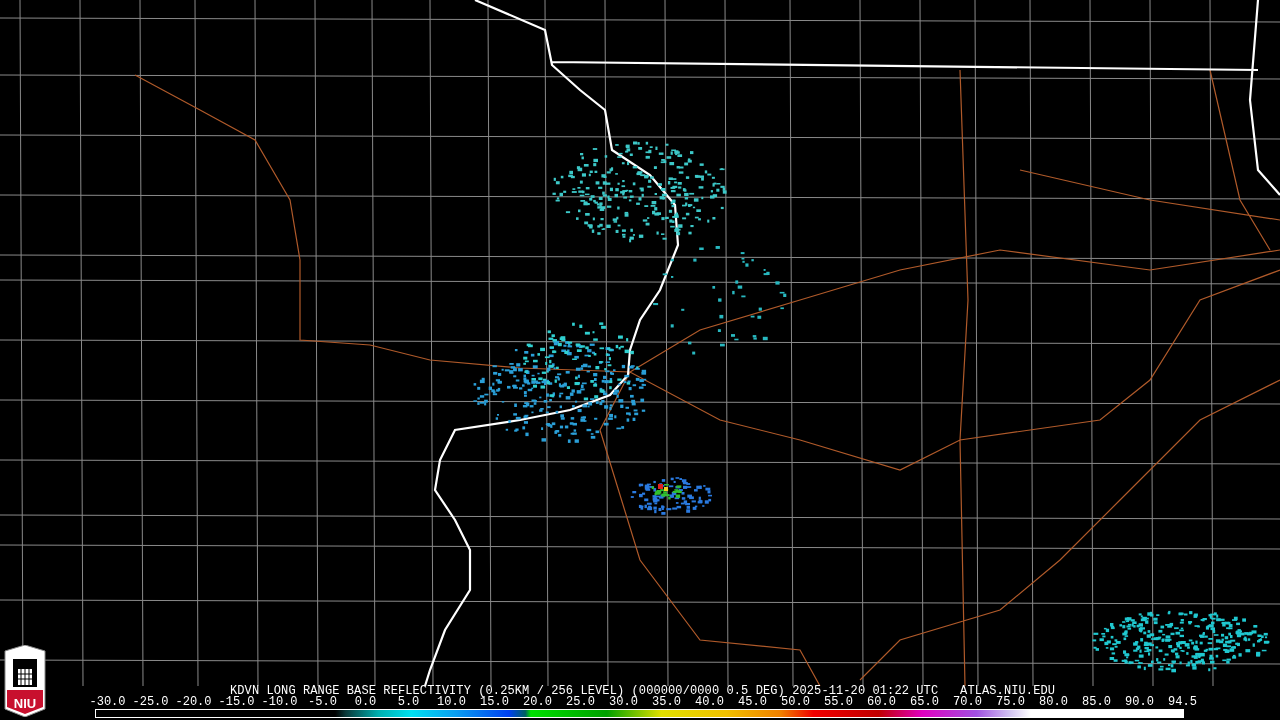 The width and height of the screenshot is (1280, 720). I want to click on scale-tick-label: -10.0, so click(279, 702).